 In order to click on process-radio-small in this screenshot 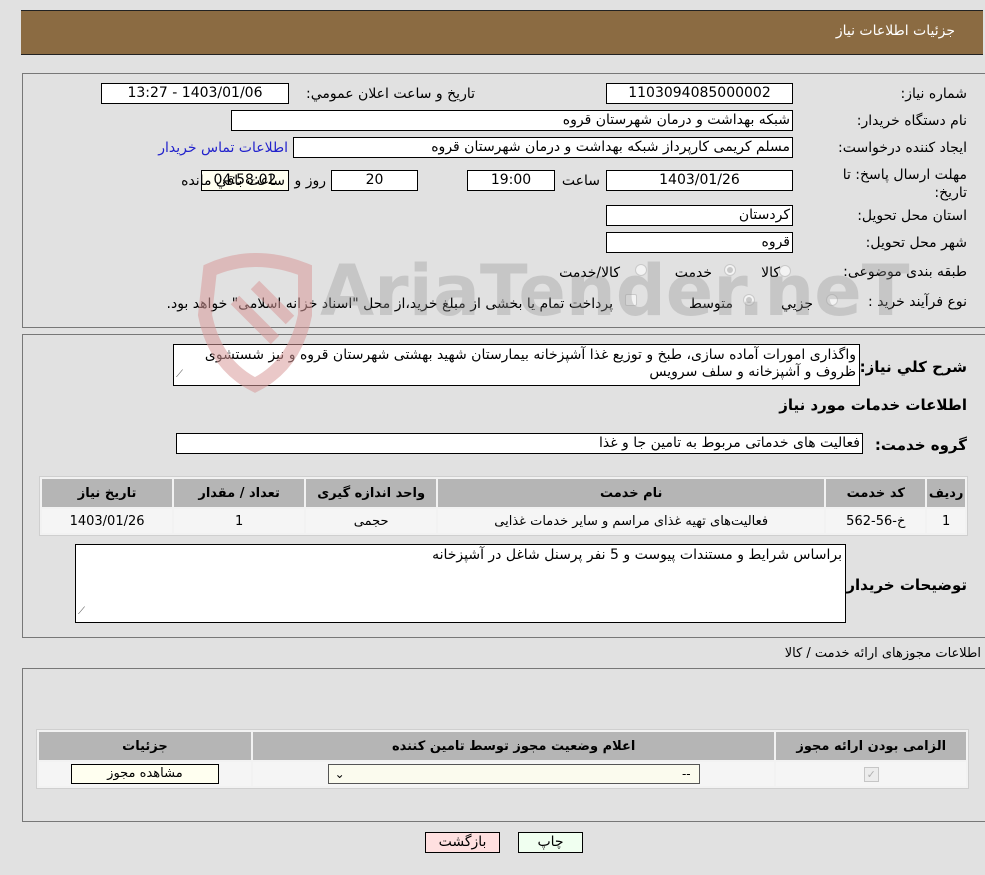, I will do `click(832, 300)`.